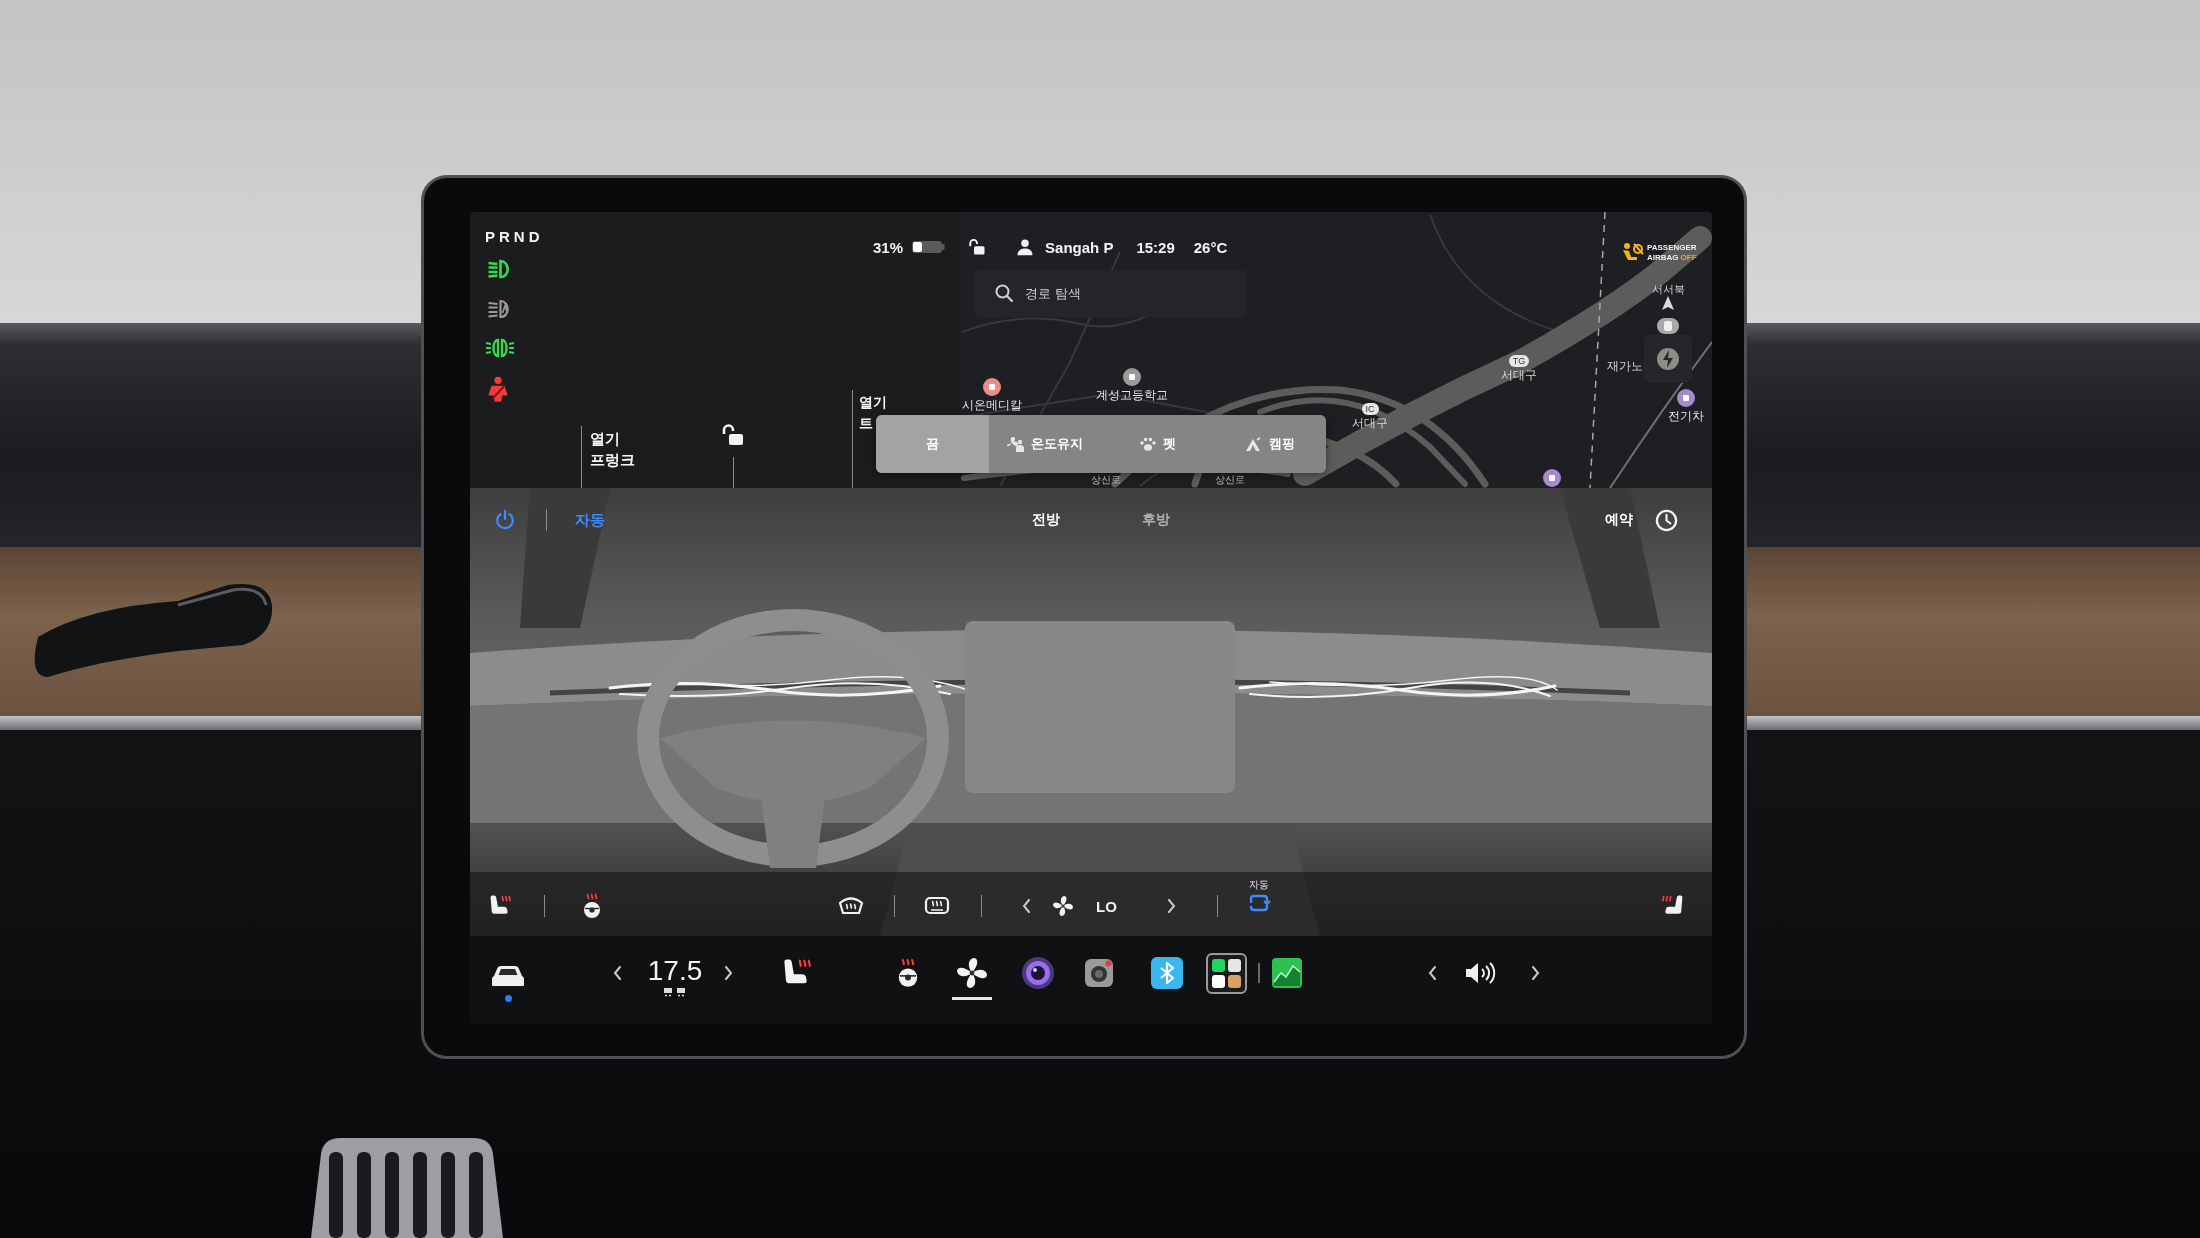  What do you see at coordinates (1132, 395) in the screenshot?
I see `poi-label: 계성고등학교` at bounding box center [1132, 395].